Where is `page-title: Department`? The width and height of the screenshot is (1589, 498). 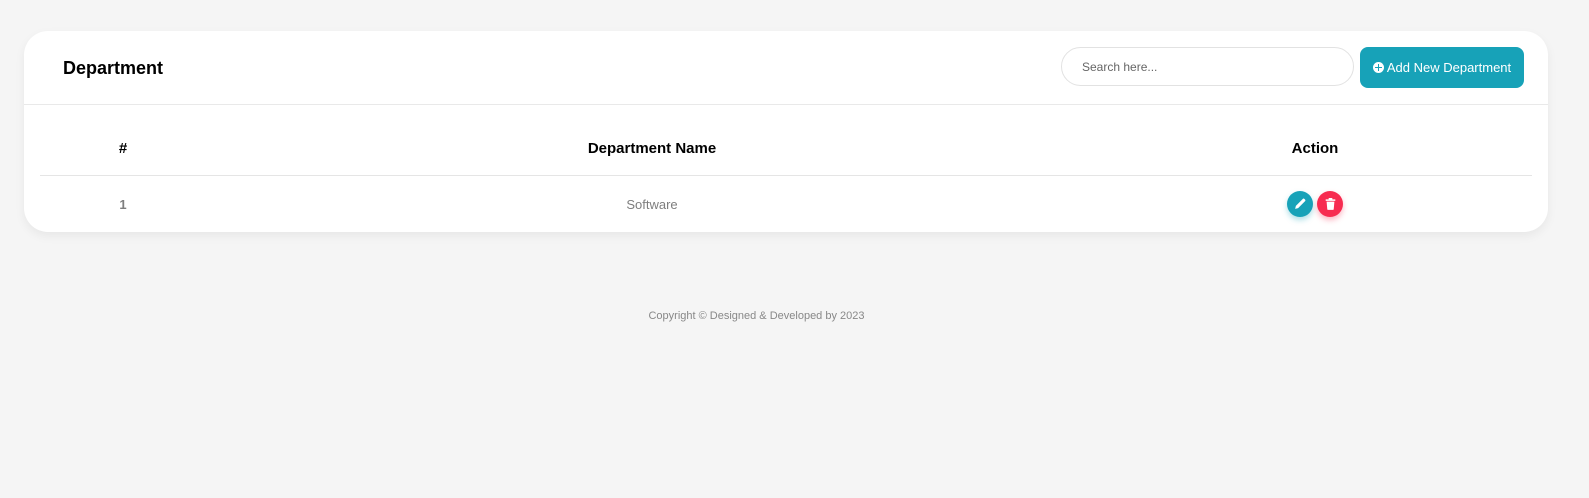
page-title: Department is located at coordinates (113, 68).